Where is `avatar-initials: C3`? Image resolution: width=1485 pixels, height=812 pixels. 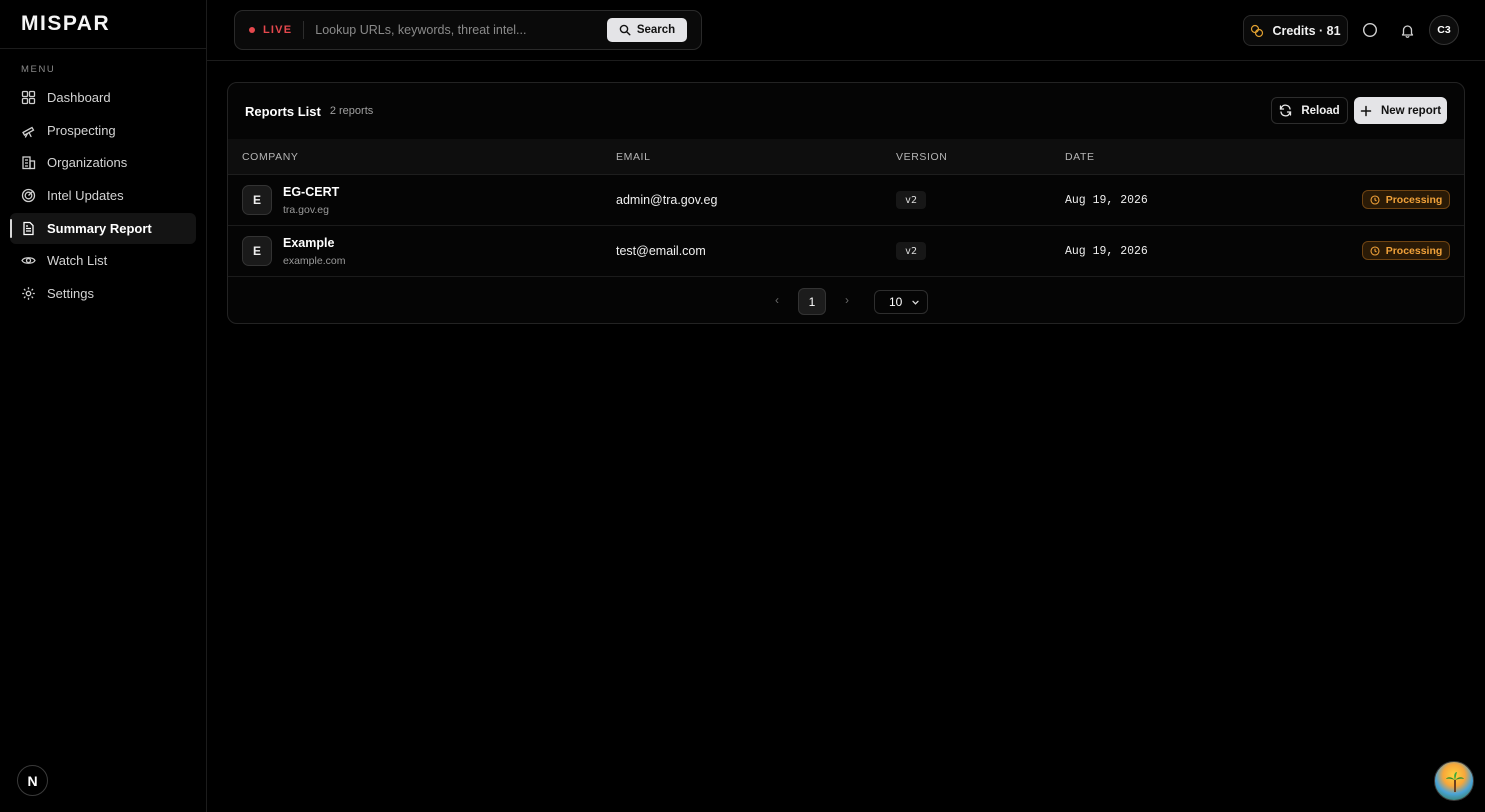
avatar-initials: C3 is located at coordinates (1444, 30).